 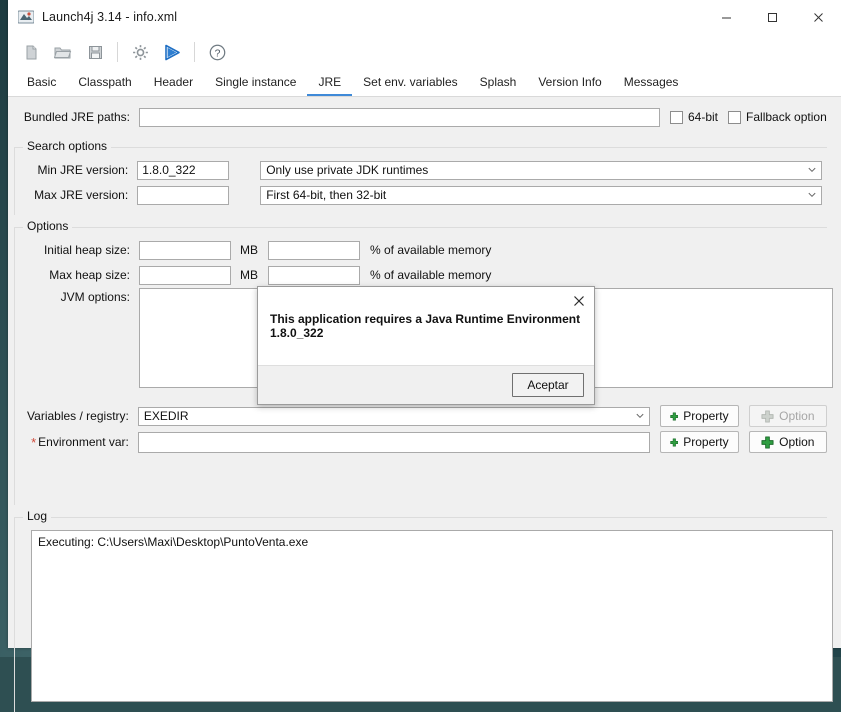 I want to click on initial-heap-percent-label: % of available memory, so click(x=430, y=250).